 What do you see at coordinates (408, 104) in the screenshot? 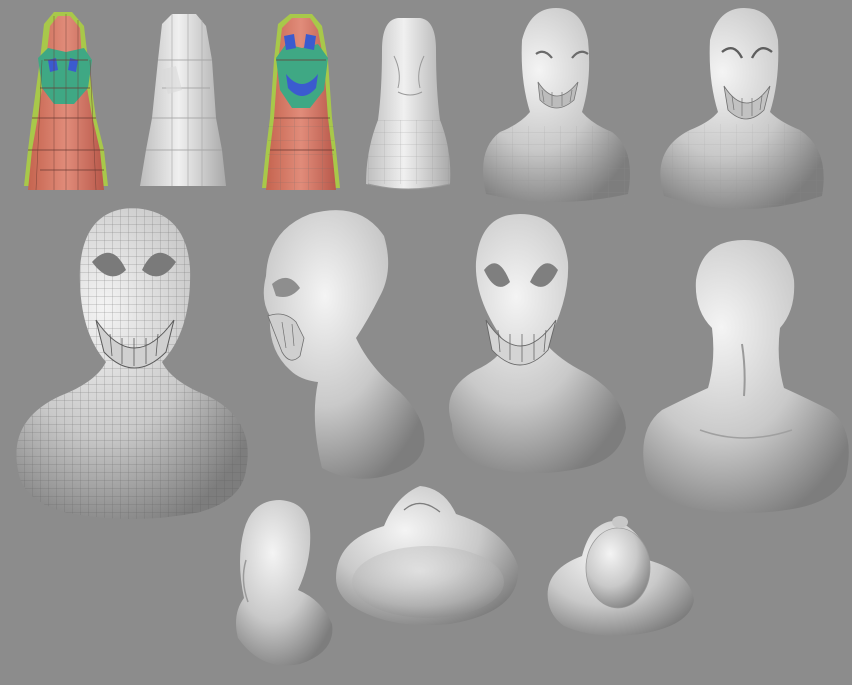
I see `smoothed-blockout` at bounding box center [408, 104].